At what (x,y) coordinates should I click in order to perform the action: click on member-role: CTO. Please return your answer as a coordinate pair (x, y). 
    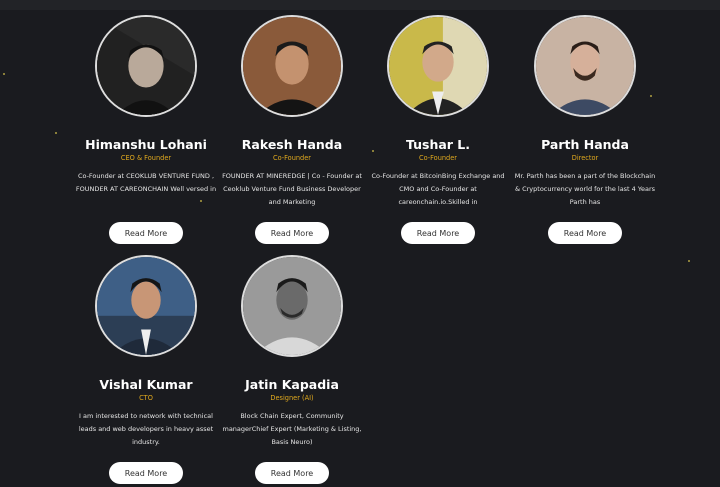
    Looking at the image, I should click on (146, 398).